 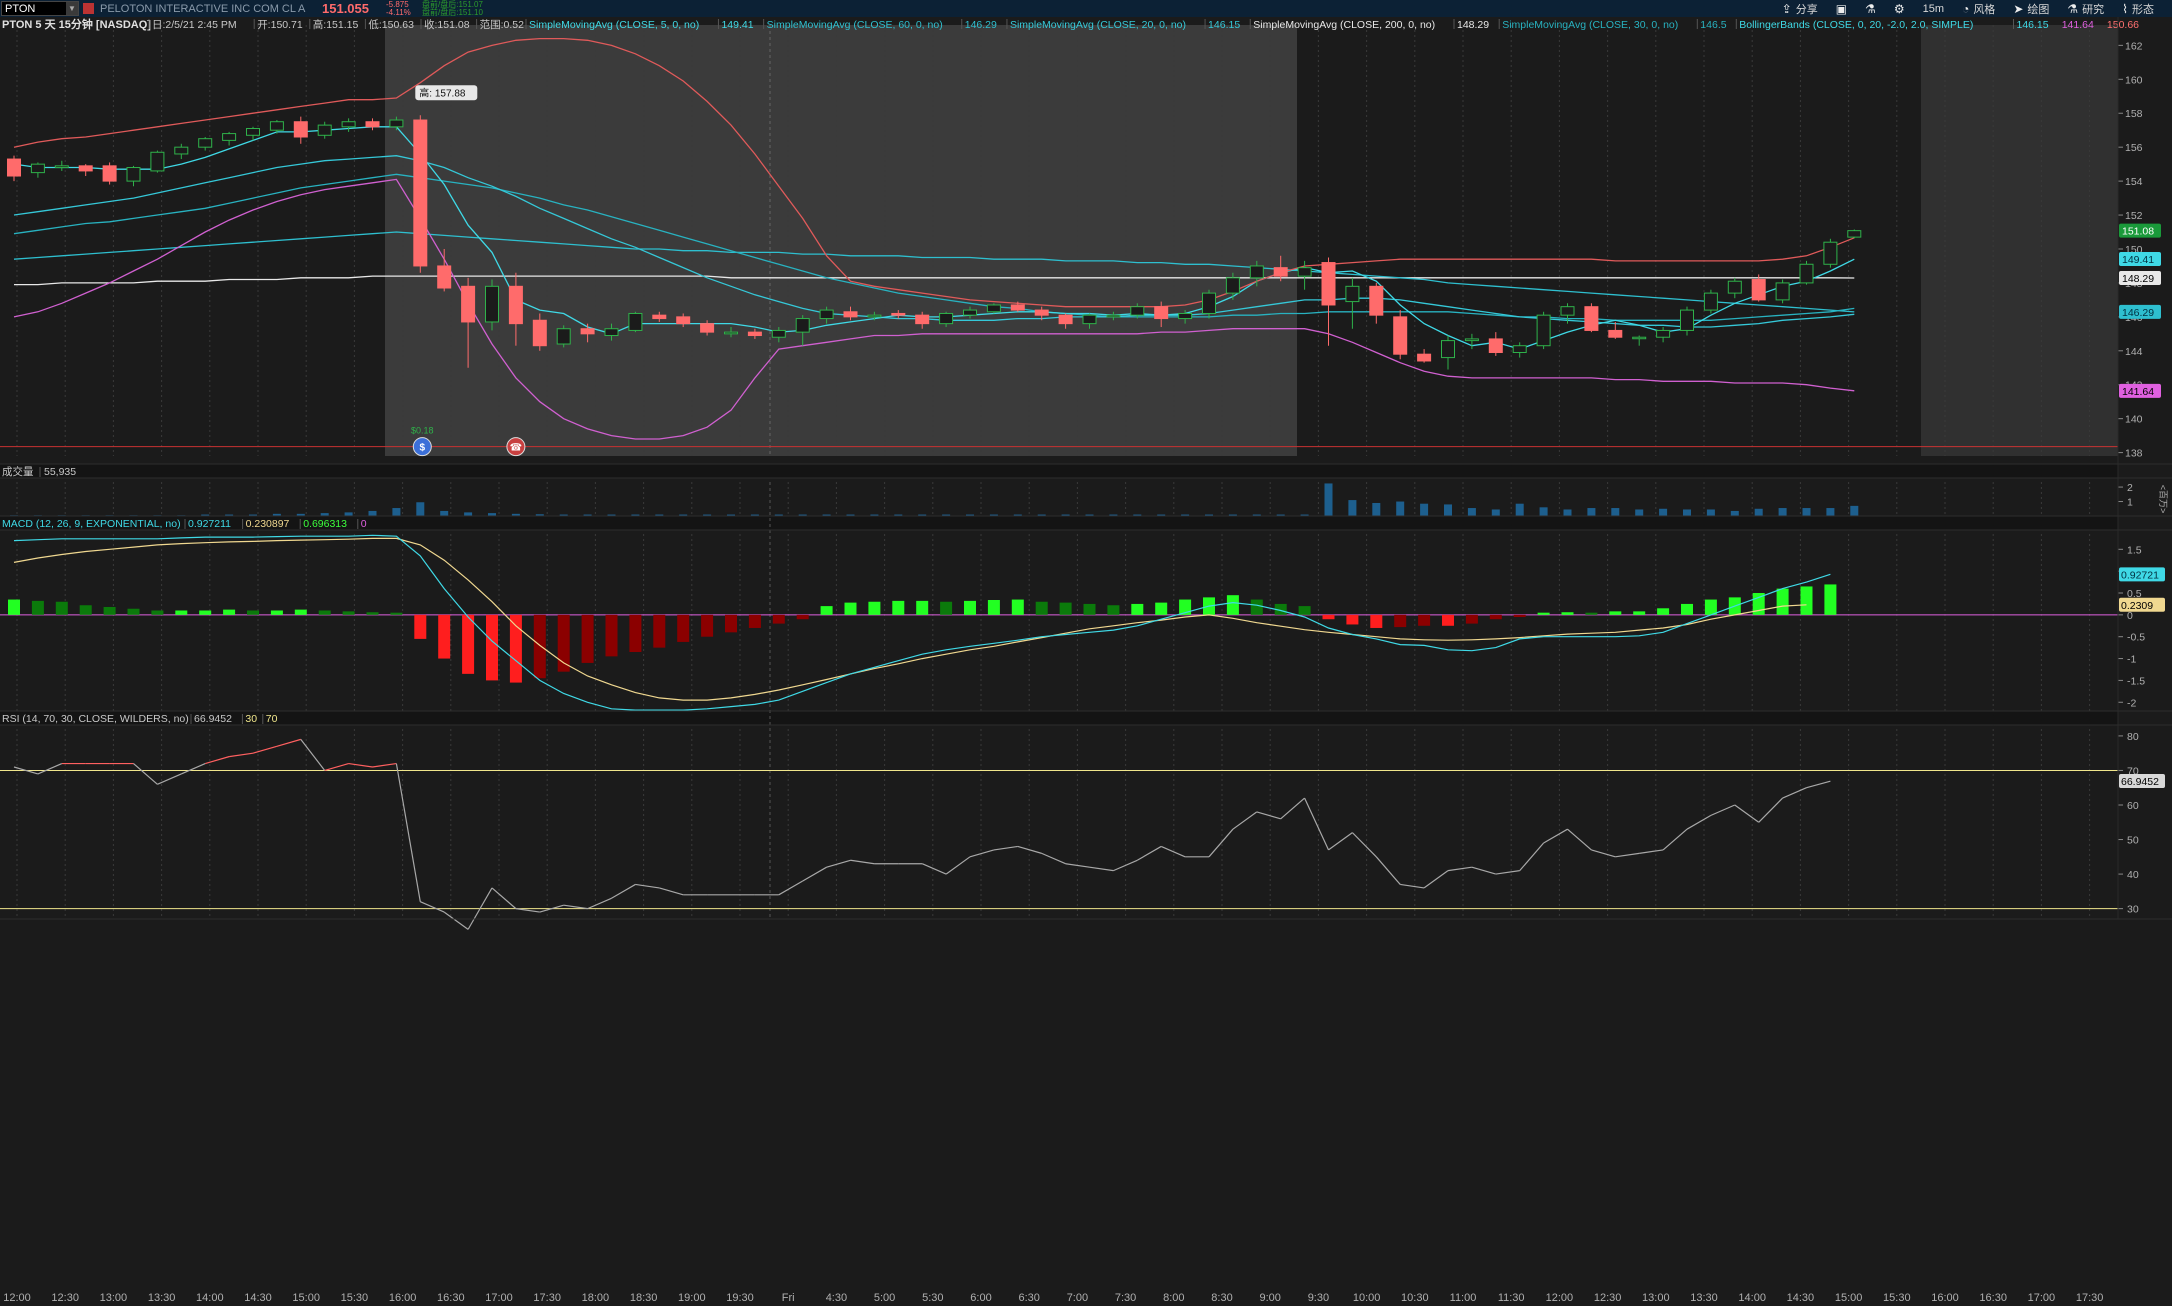 What do you see at coordinates (2143, 9) in the screenshot?
I see `toolbar-label: 形态` at bounding box center [2143, 9].